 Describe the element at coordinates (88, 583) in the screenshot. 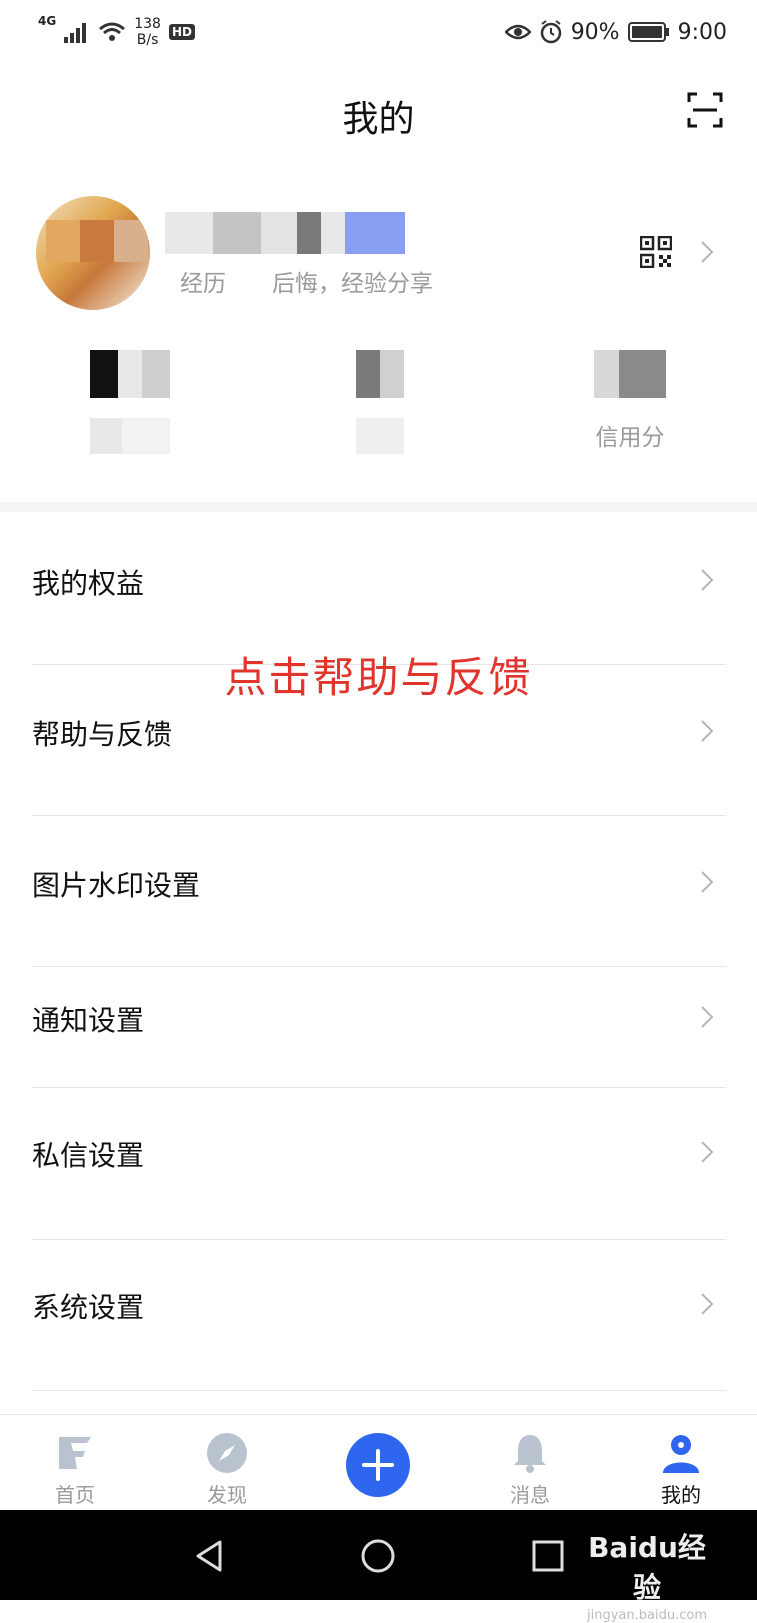

I see `menu-item-label: 我的权益` at that location.